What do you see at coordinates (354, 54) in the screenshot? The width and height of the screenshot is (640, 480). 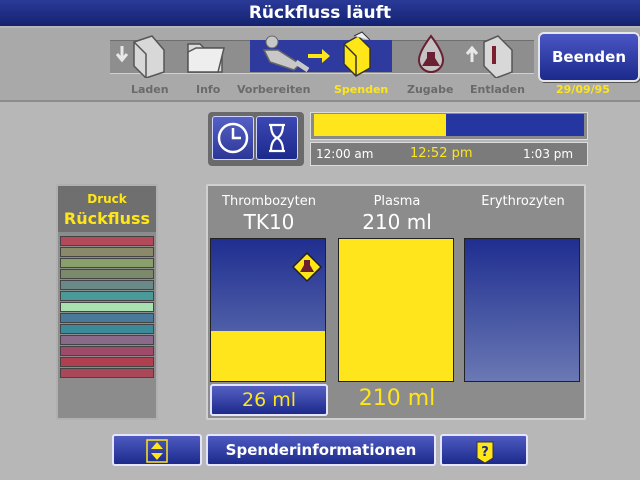 I see `donate-cartridge-icon` at bounding box center [354, 54].